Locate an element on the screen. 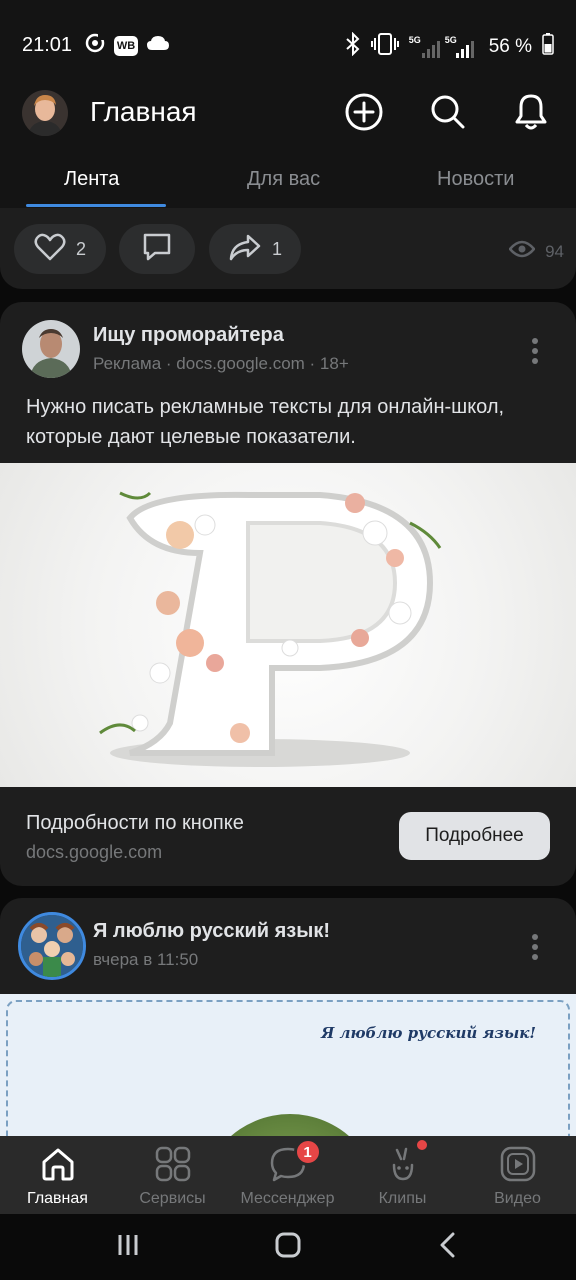 This screenshot has width=576, height=1280. search-button is located at coordinates (448, 114).